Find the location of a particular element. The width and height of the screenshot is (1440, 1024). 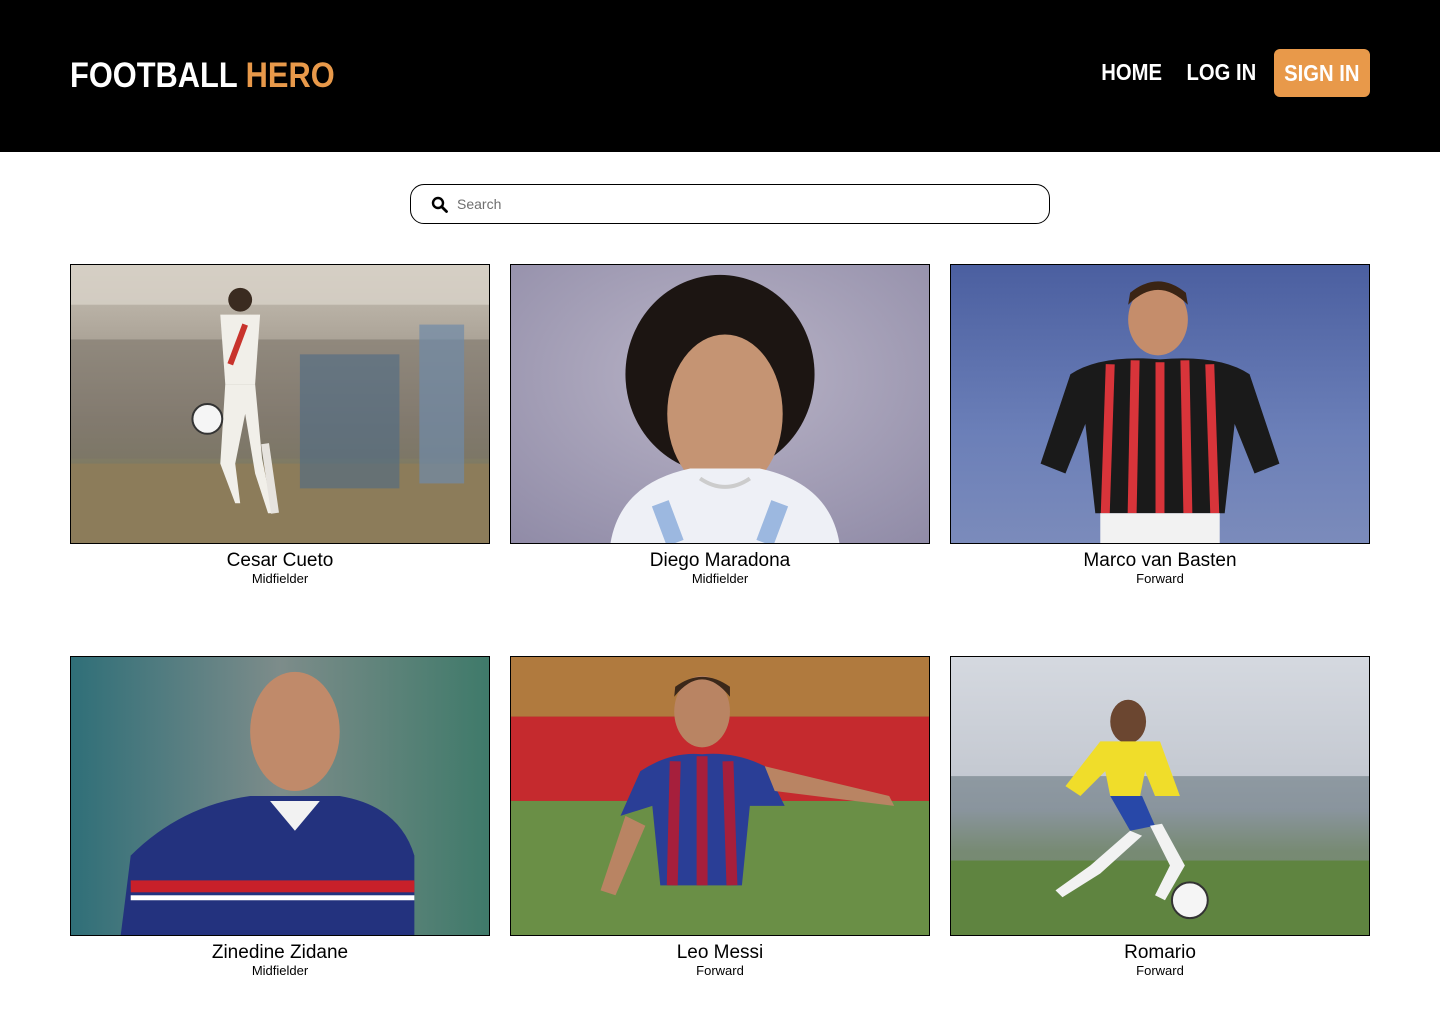

player-card: Diego Maradona Midfielder is located at coordinates (720, 425).